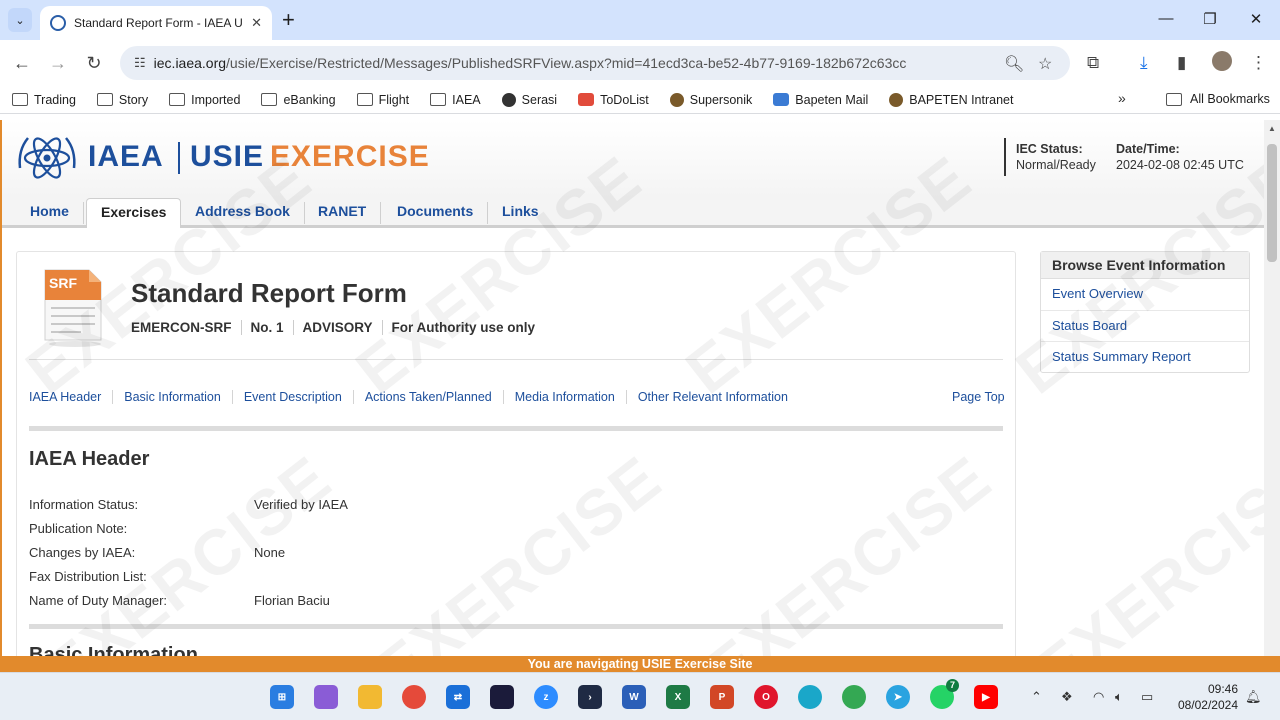 The width and height of the screenshot is (1280, 720). I want to click on bookmark-item: Flight, so click(382, 100).